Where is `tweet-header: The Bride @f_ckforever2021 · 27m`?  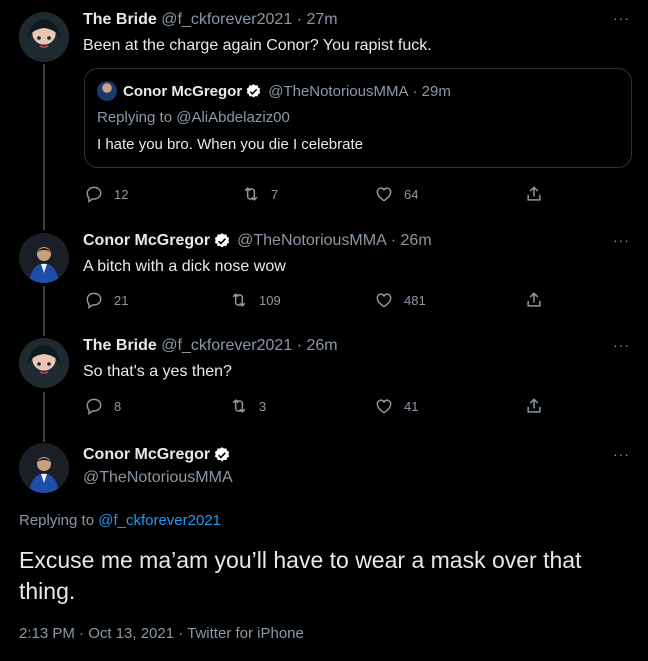 tweet-header: The Bride @f_ckforever2021 · 27m is located at coordinates (210, 20).